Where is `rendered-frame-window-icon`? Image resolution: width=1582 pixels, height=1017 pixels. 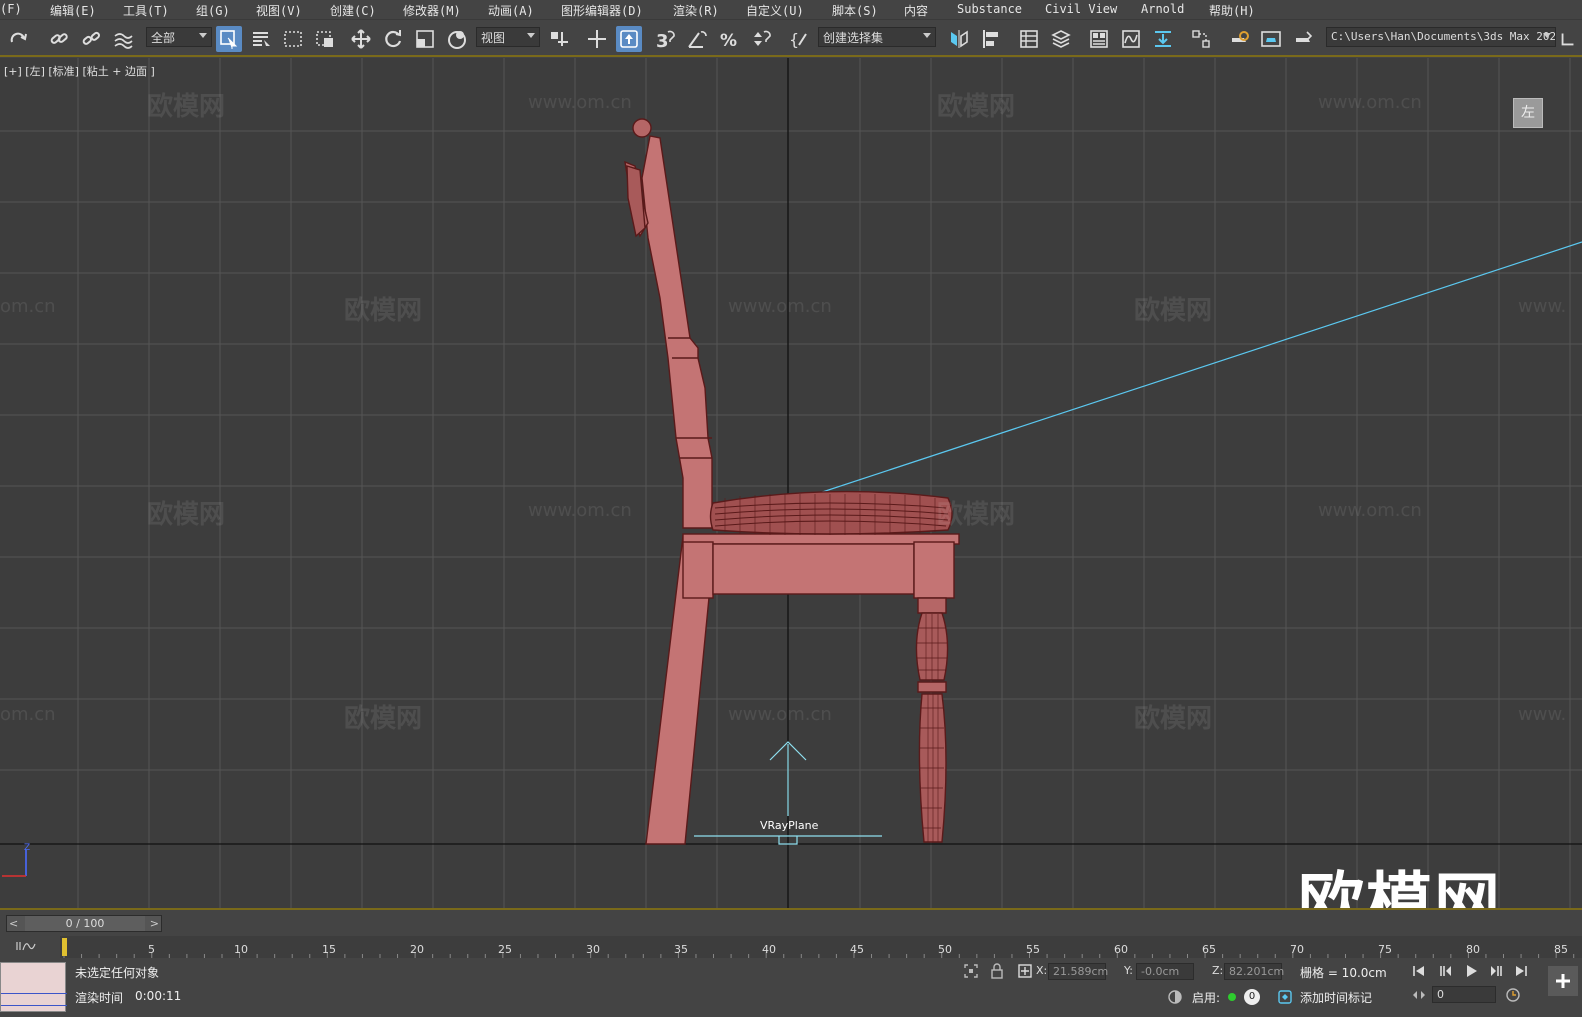
rendered-frame-window-icon is located at coordinates (1271, 39).